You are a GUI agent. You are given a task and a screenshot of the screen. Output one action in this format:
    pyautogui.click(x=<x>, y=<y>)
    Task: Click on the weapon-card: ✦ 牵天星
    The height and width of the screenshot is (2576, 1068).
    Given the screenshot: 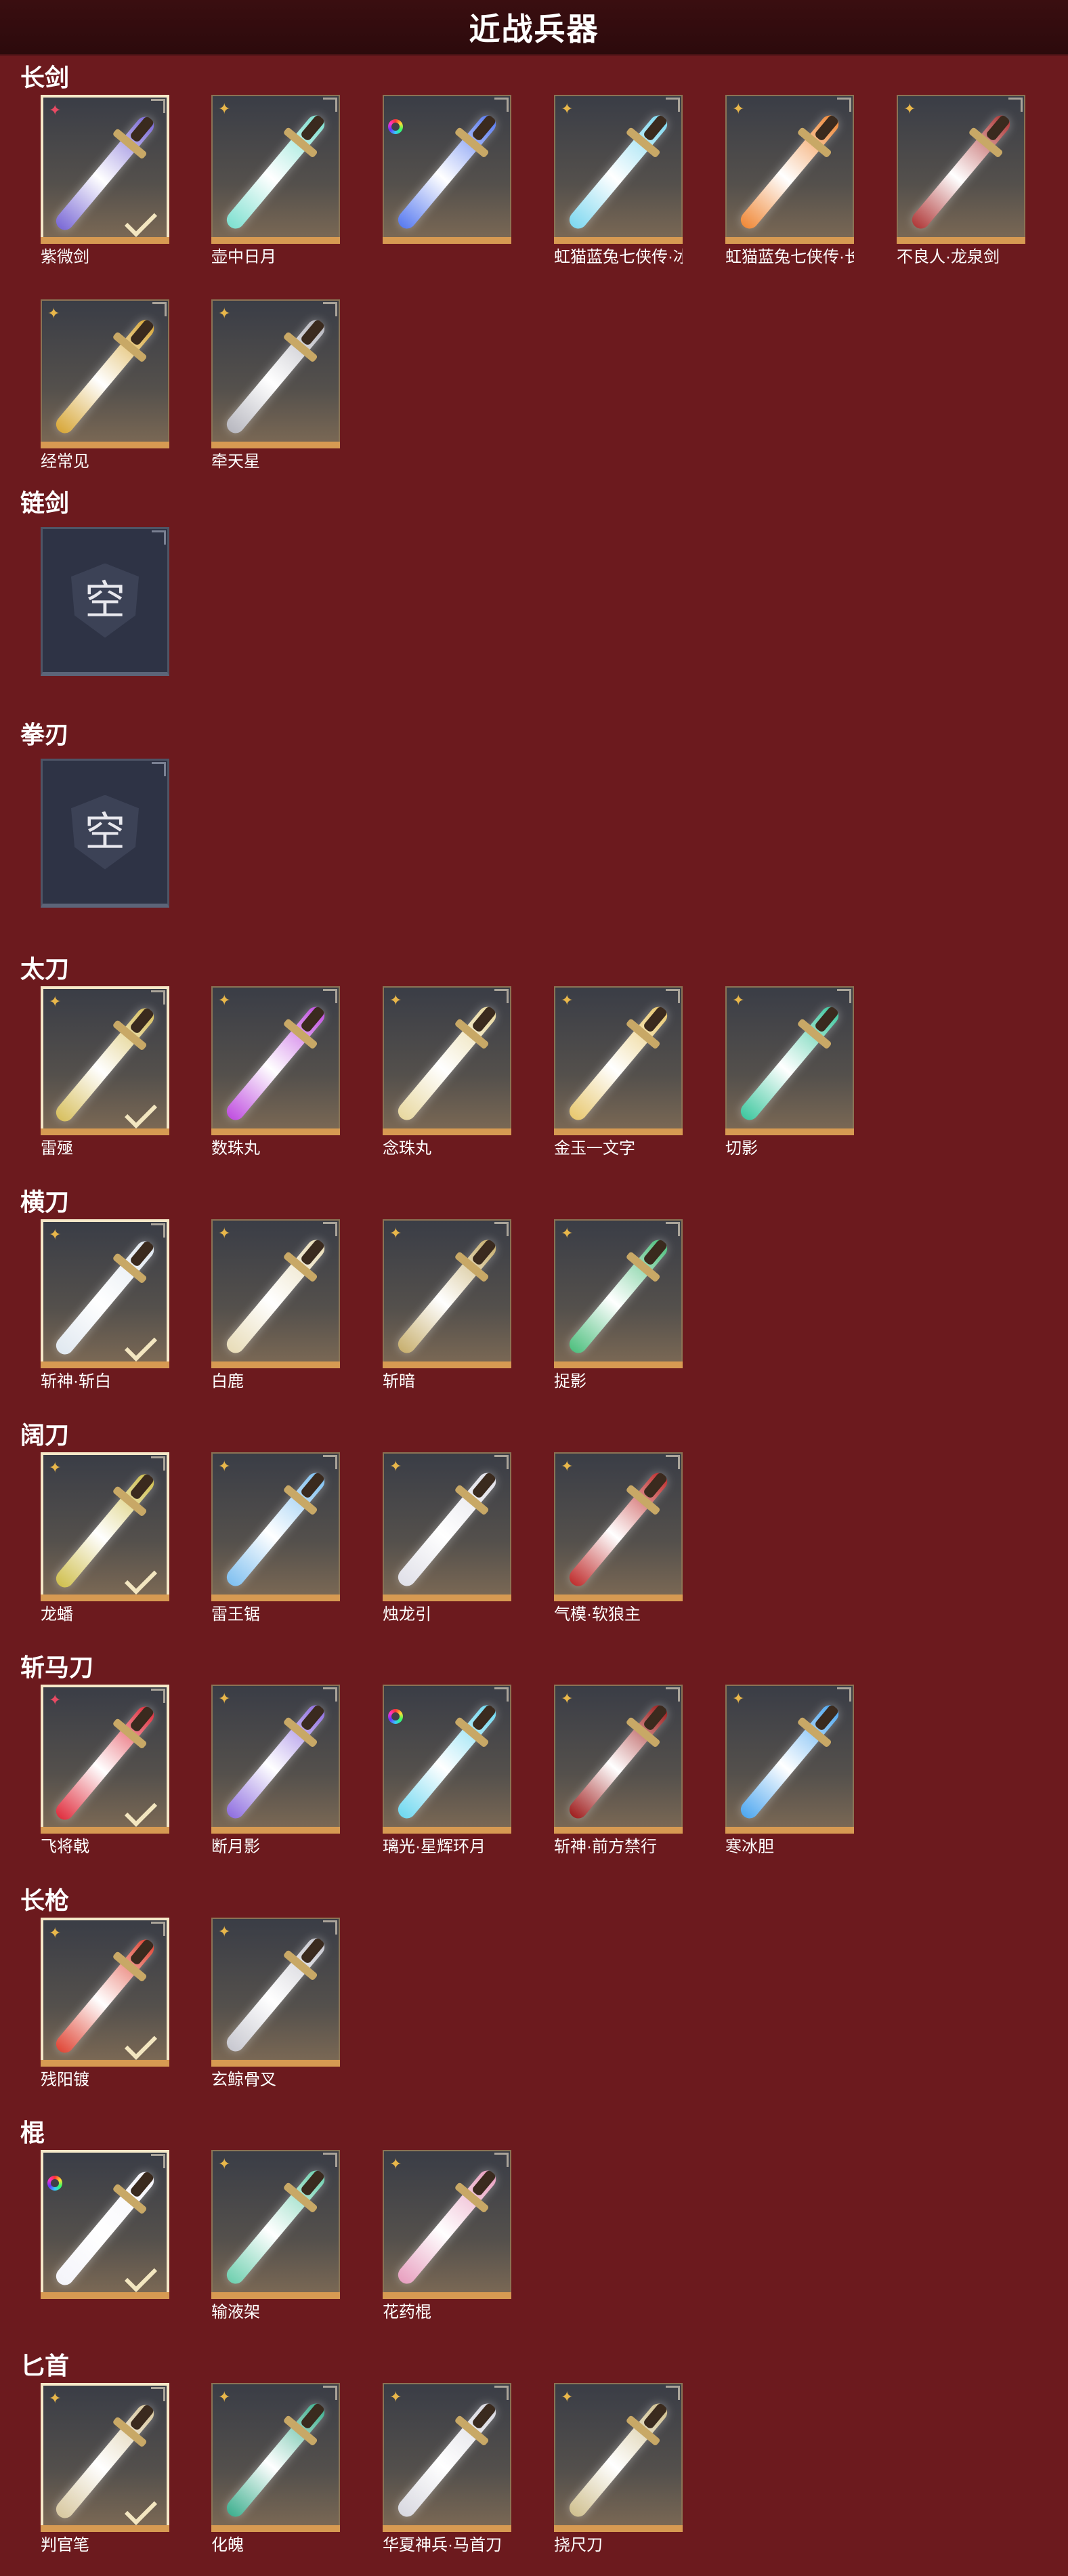 What is the action you would take?
    pyautogui.click(x=275, y=385)
    